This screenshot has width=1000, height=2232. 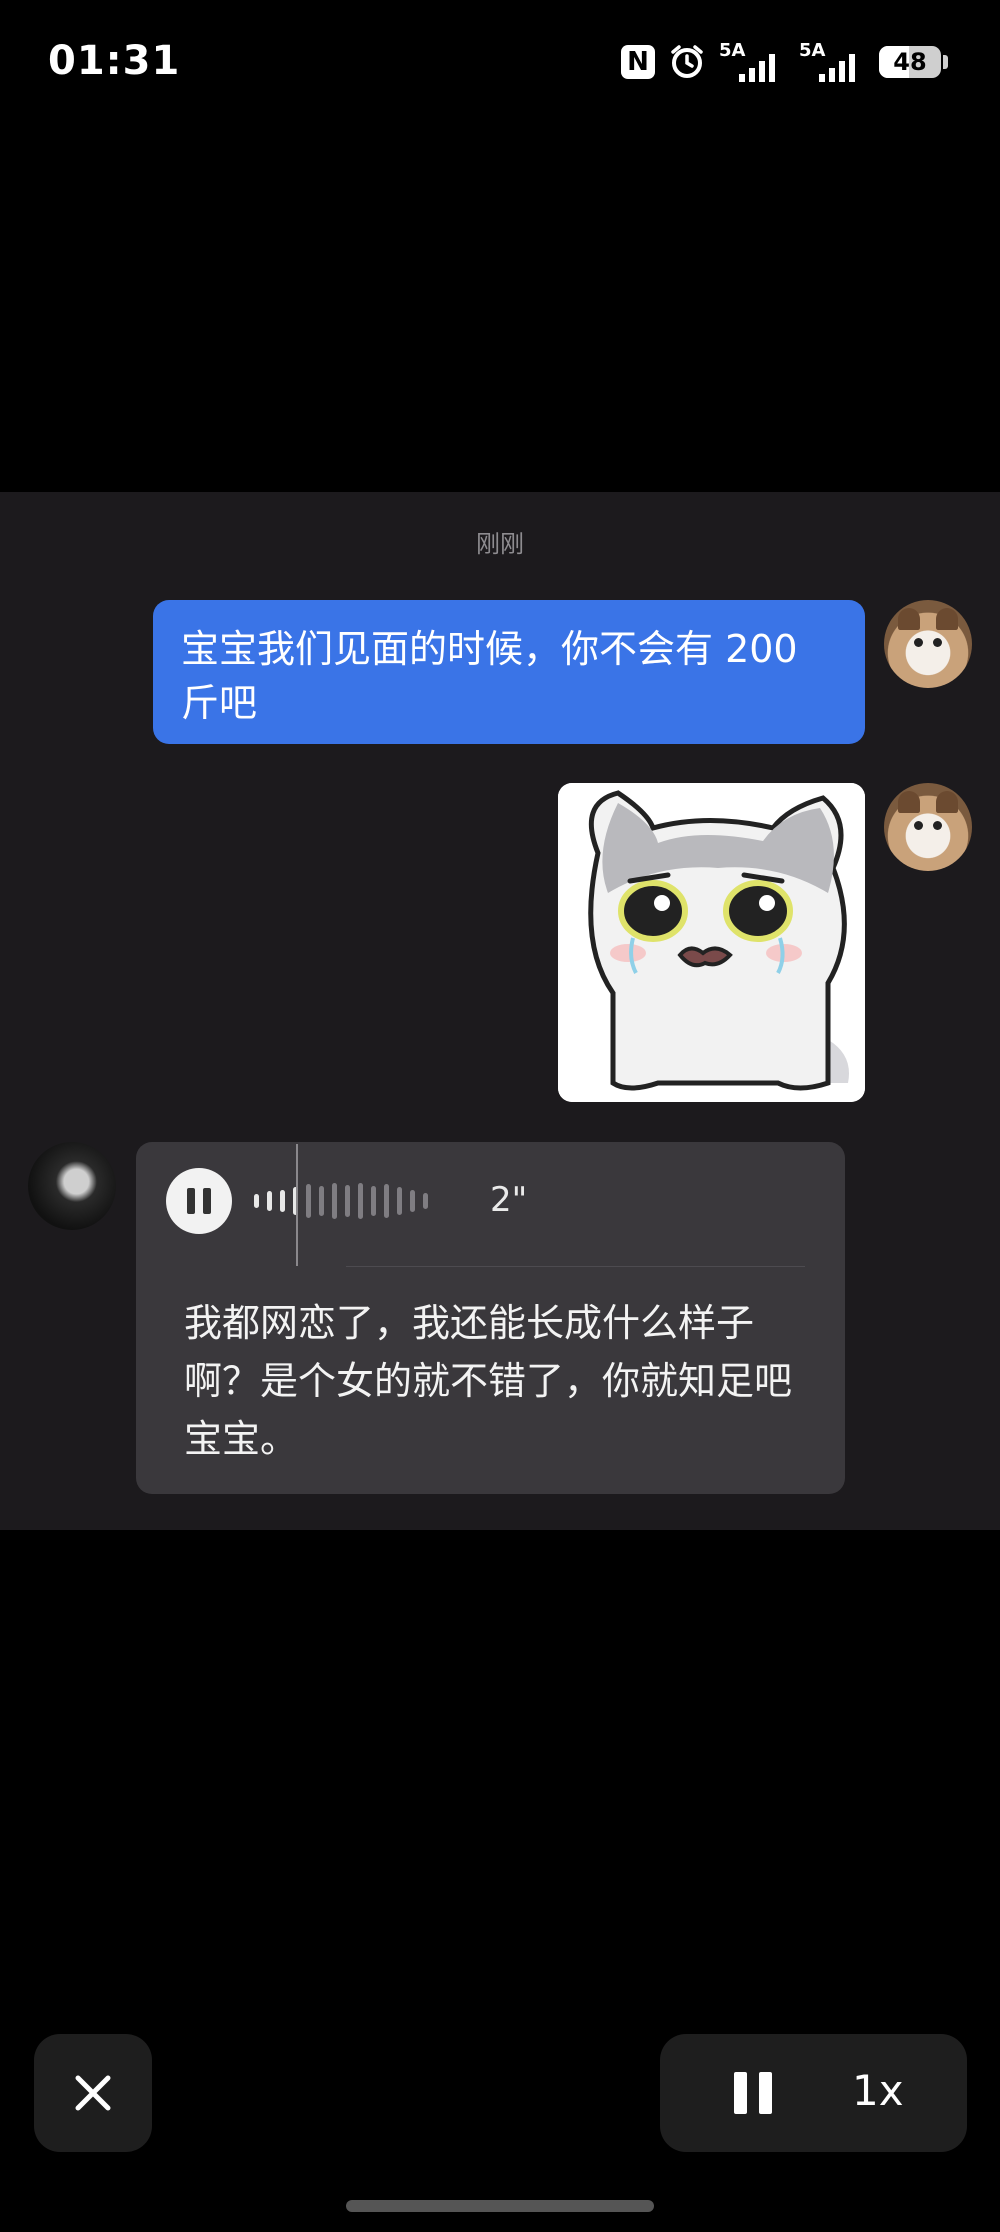 I want to click on crying-cat-sticker-image, so click(x=711, y=942).